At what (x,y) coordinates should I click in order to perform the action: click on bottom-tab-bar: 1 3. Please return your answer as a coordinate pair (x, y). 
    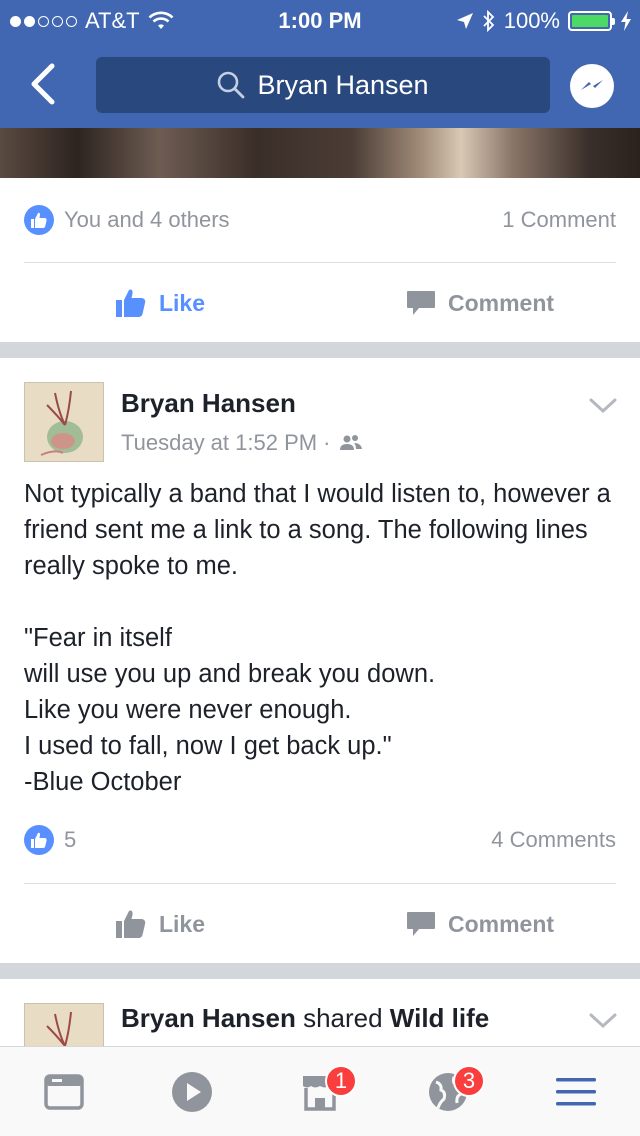
    Looking at the image, I should click on (320, 1091).